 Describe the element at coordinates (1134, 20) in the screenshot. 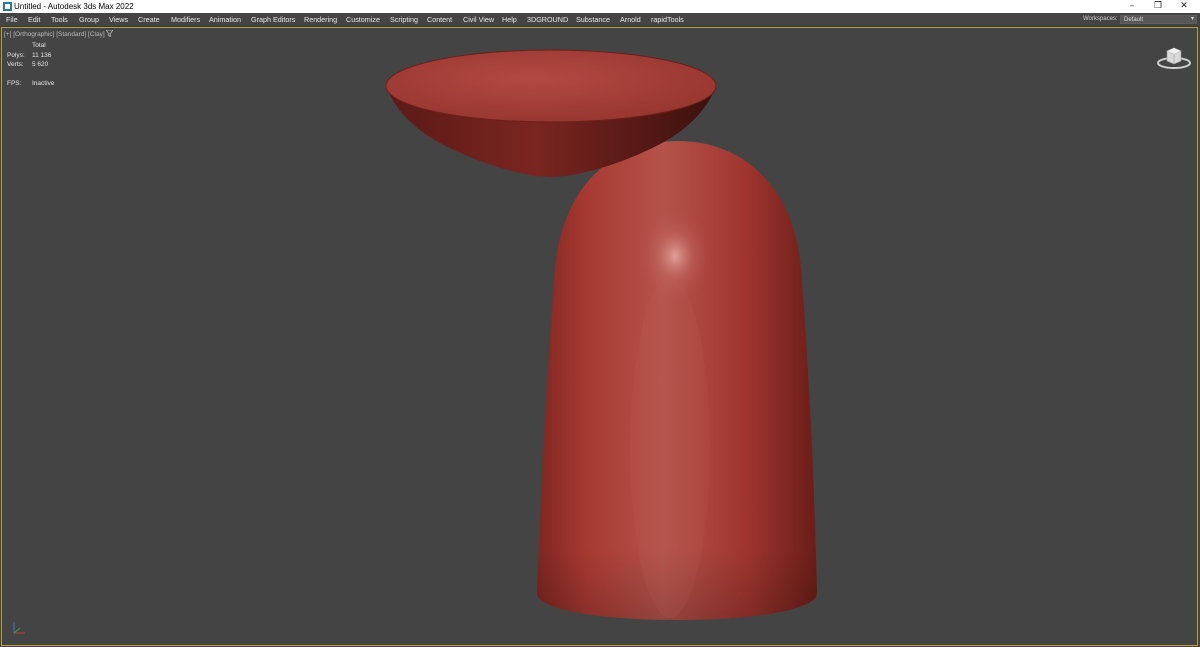

I see `workspaces-value: Default` at that location.